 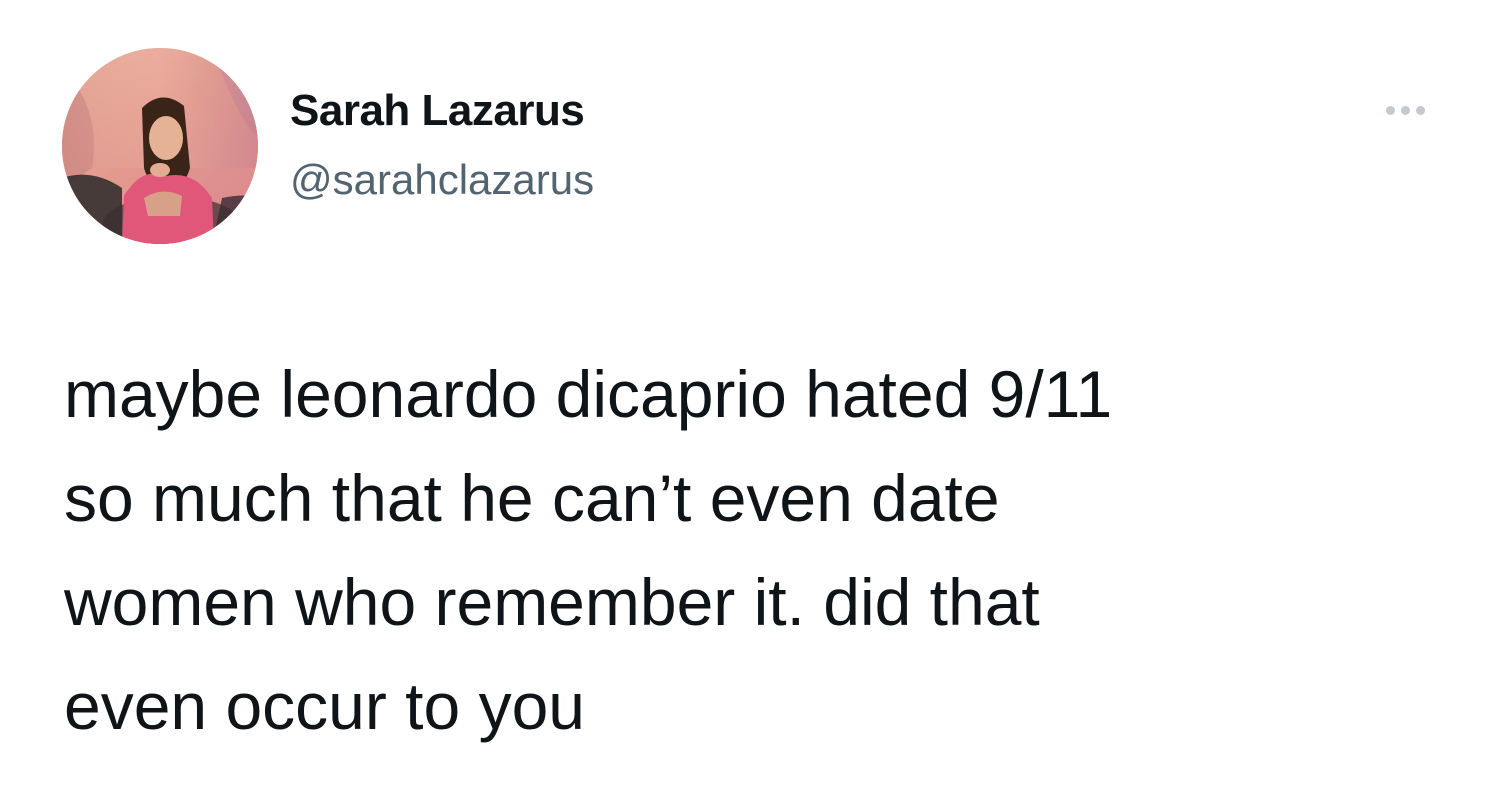 What do you see at coordinates (532, 498) in the screenshot?
I see `tweet-text-line: so much that he can’t even date` at bounding box center [532, 498].